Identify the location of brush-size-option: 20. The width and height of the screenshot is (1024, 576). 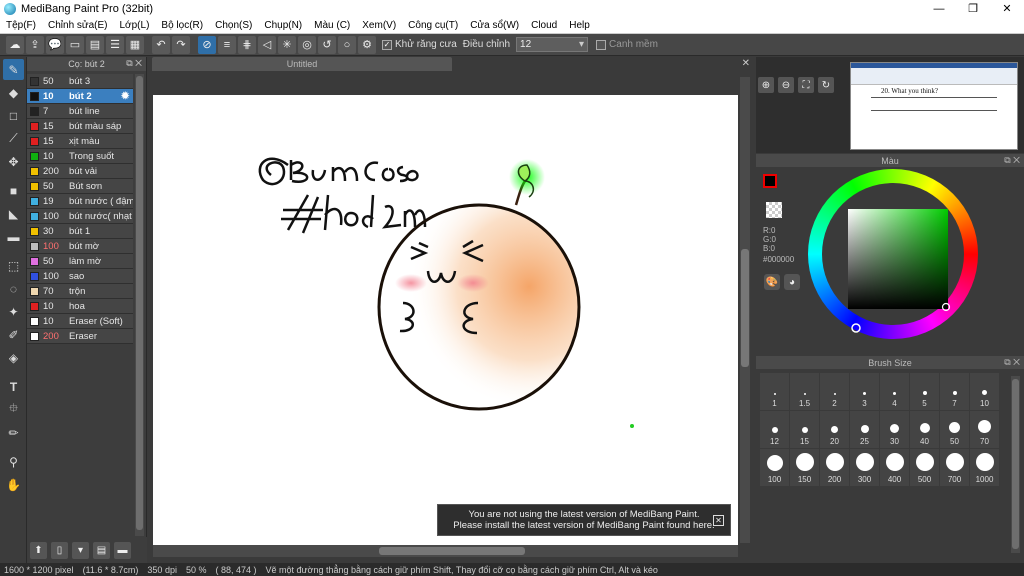
(835, 429).